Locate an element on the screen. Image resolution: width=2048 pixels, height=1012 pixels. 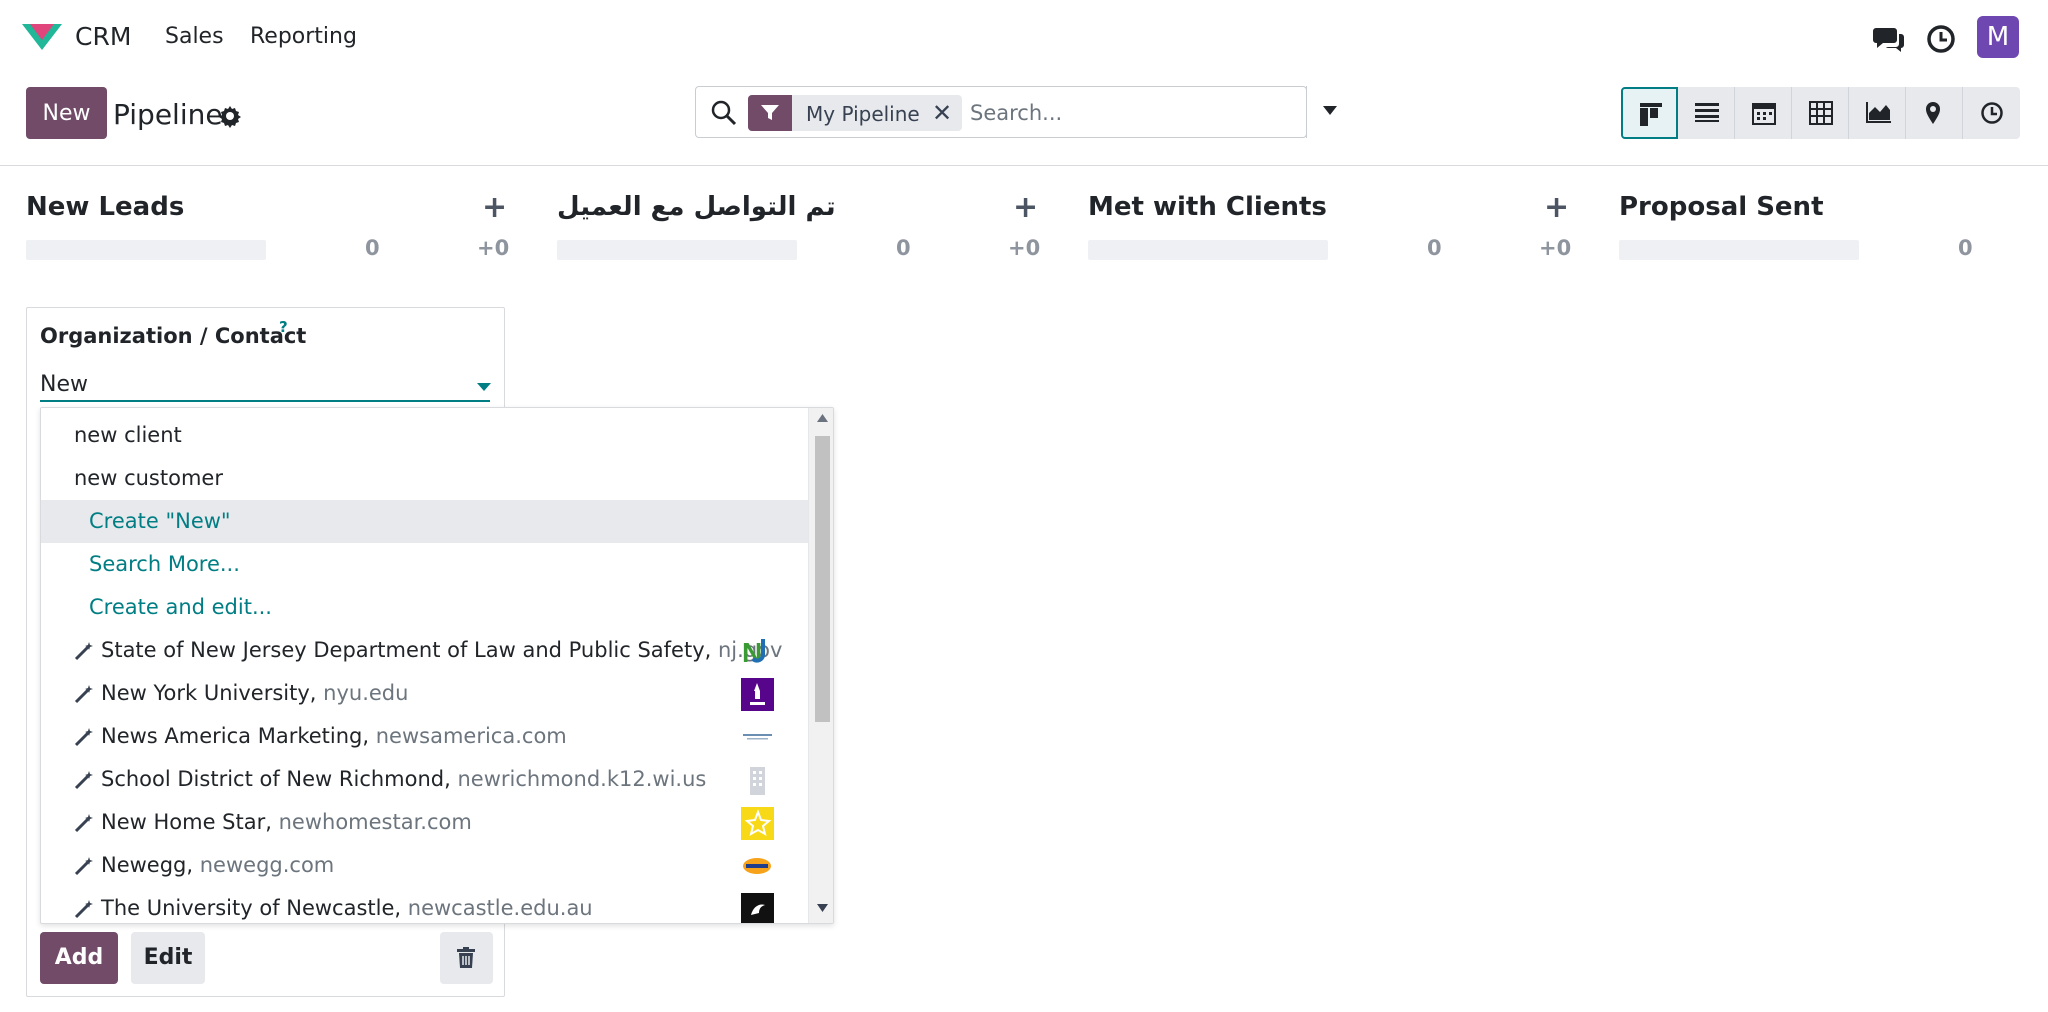
crm-logo-icon is located at coordinates (42, 37).